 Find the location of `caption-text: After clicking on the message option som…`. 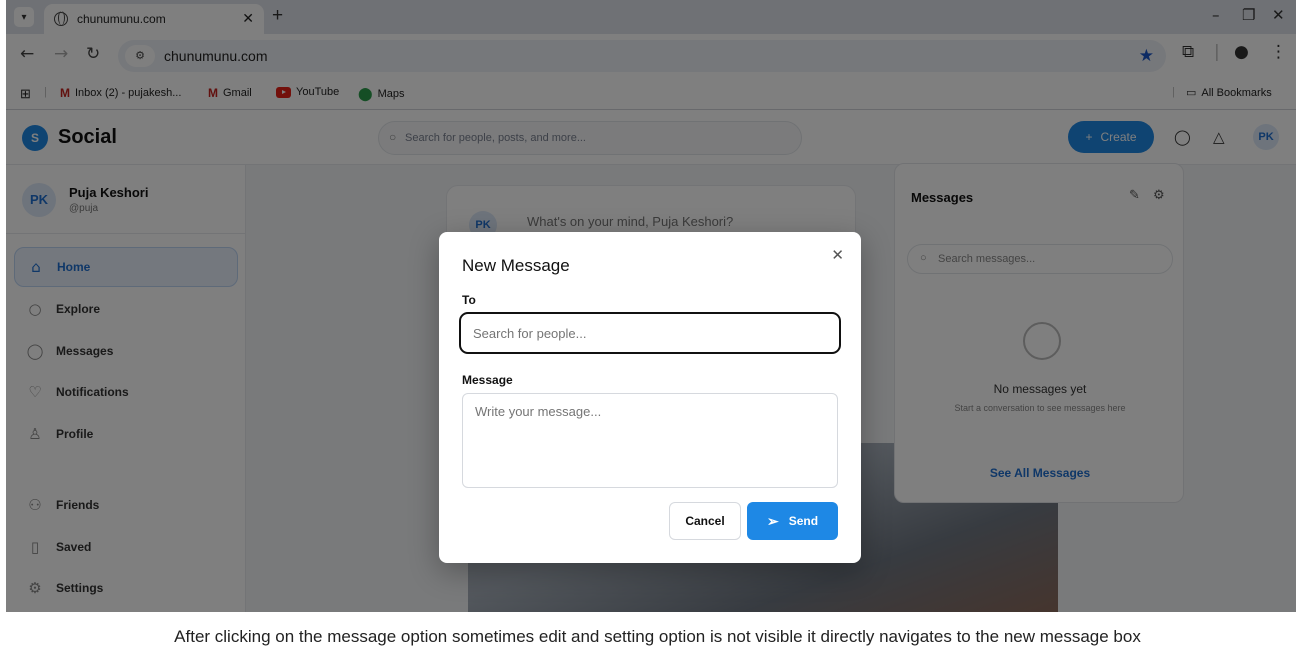

caption-text: After clicking on the message option som… is located at coordinates (657, 636).